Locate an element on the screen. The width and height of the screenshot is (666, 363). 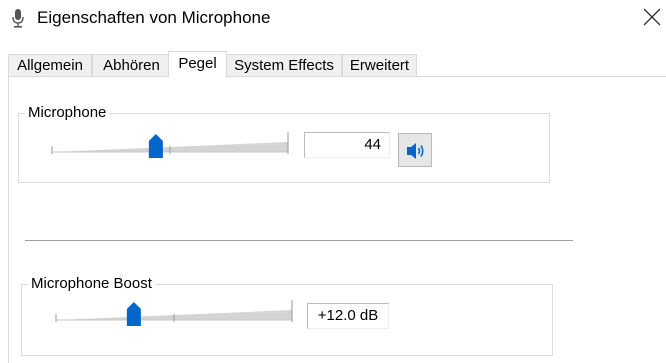
microphone-icon is located at coordinates (18, 18).